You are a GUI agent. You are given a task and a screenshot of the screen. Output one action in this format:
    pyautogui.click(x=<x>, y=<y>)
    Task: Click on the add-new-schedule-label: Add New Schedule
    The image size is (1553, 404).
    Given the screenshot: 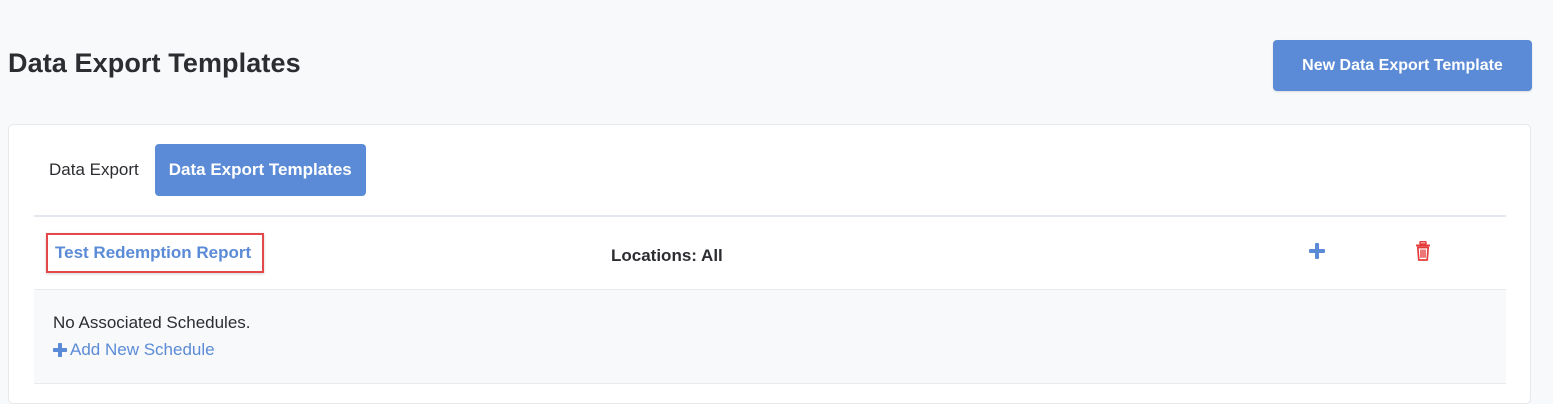 What is the action you would take?
    pyautogui.click(x=142, y=349)
    